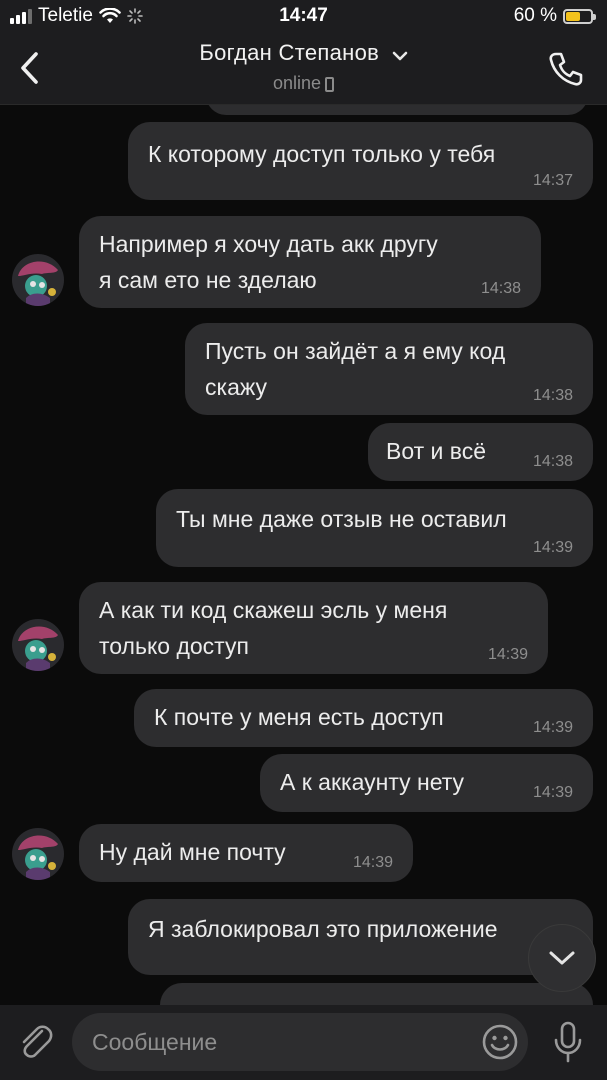 Image resolution: width=607 pixels, height=1080 pixels. What do you see at coordinates (192, 852) in the screenshot?
I see `message-text: Ну дай мне почту` at bounding box center [192, 852].